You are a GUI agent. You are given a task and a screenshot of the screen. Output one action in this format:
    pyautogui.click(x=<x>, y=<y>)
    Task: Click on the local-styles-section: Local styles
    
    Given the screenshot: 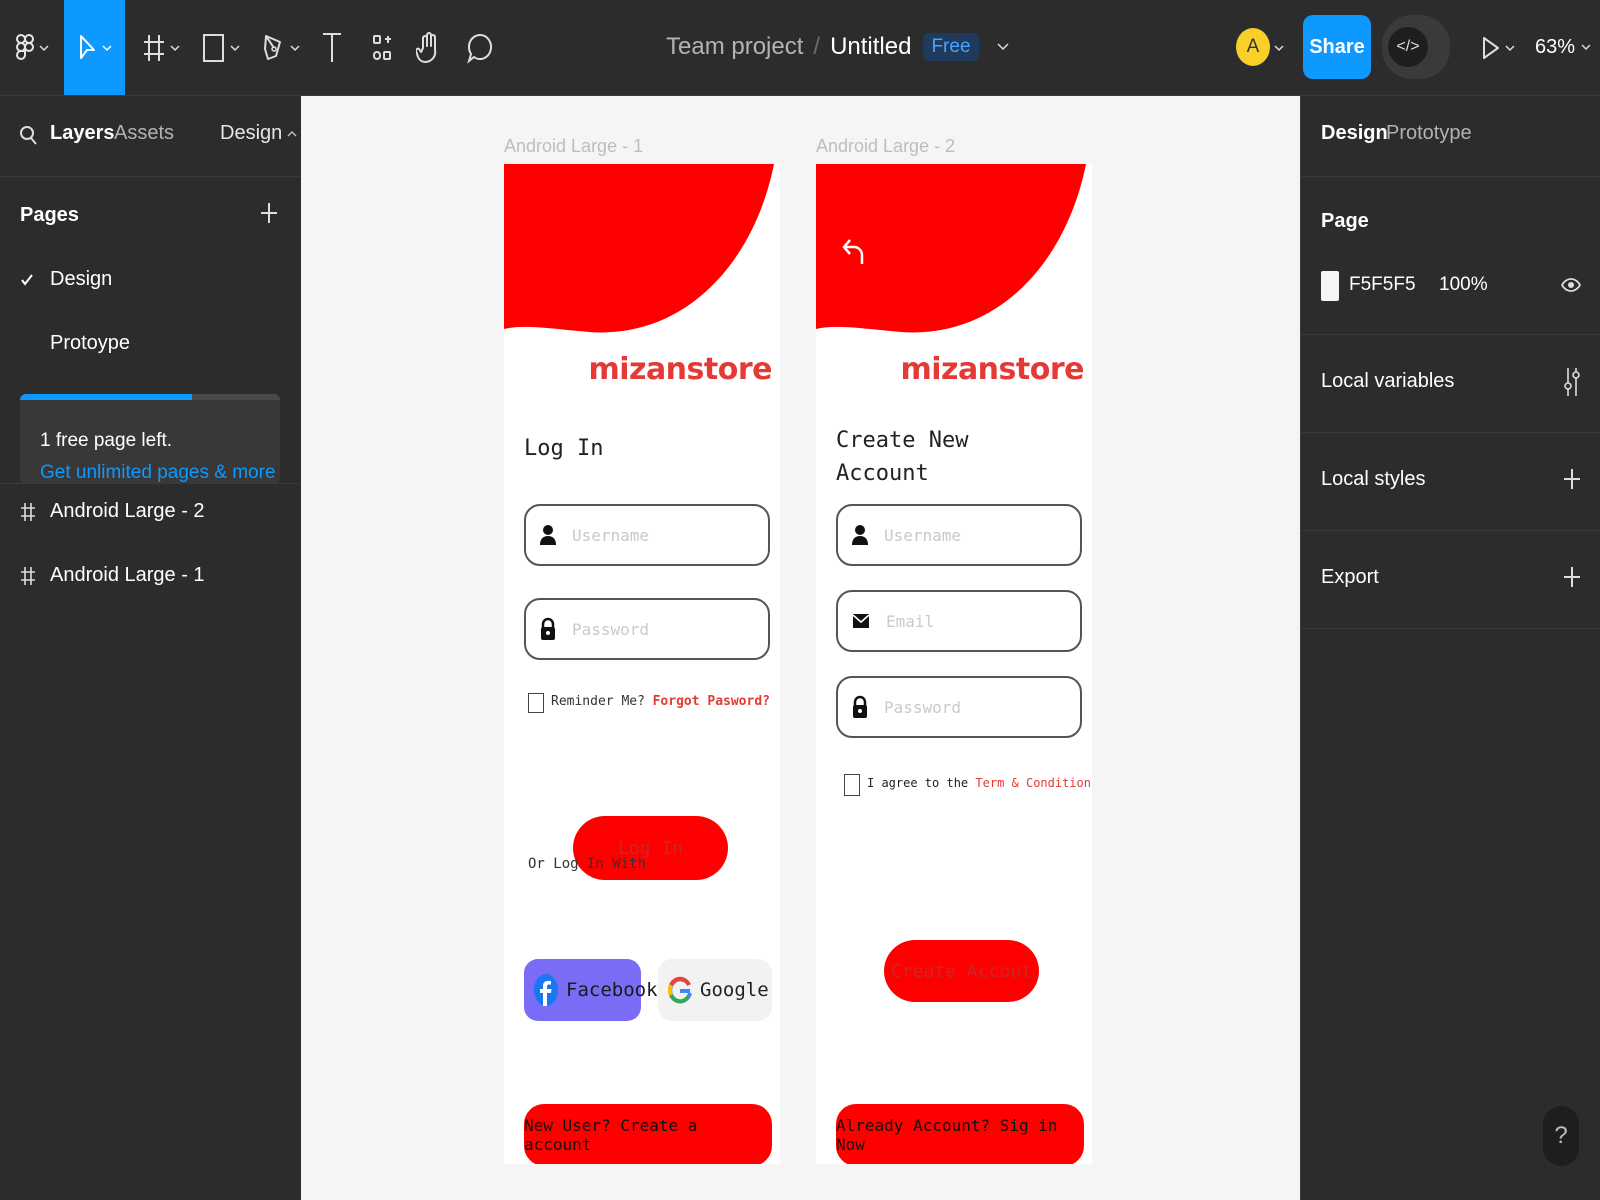 What is the action you would take?
    pyautogui.click(x=1450, y=481)
    